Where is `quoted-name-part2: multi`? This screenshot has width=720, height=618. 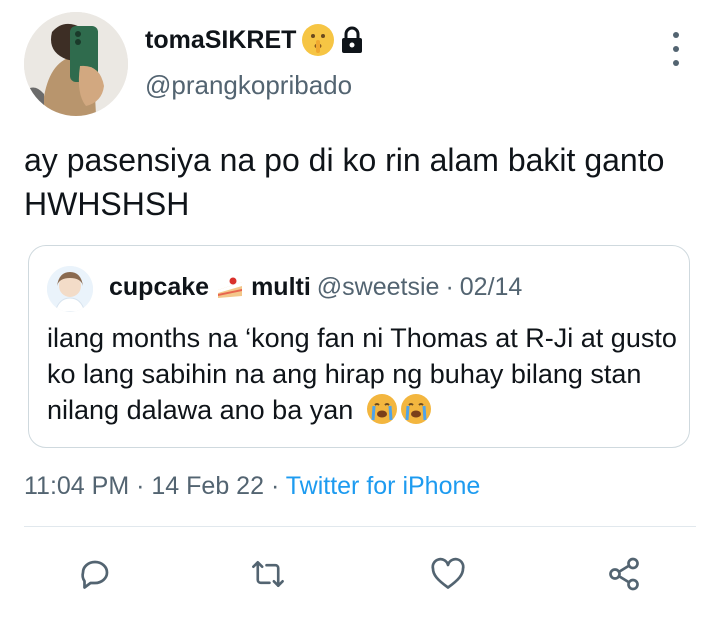 quoted-name-part2: multi is located at coordinates (281, 286).